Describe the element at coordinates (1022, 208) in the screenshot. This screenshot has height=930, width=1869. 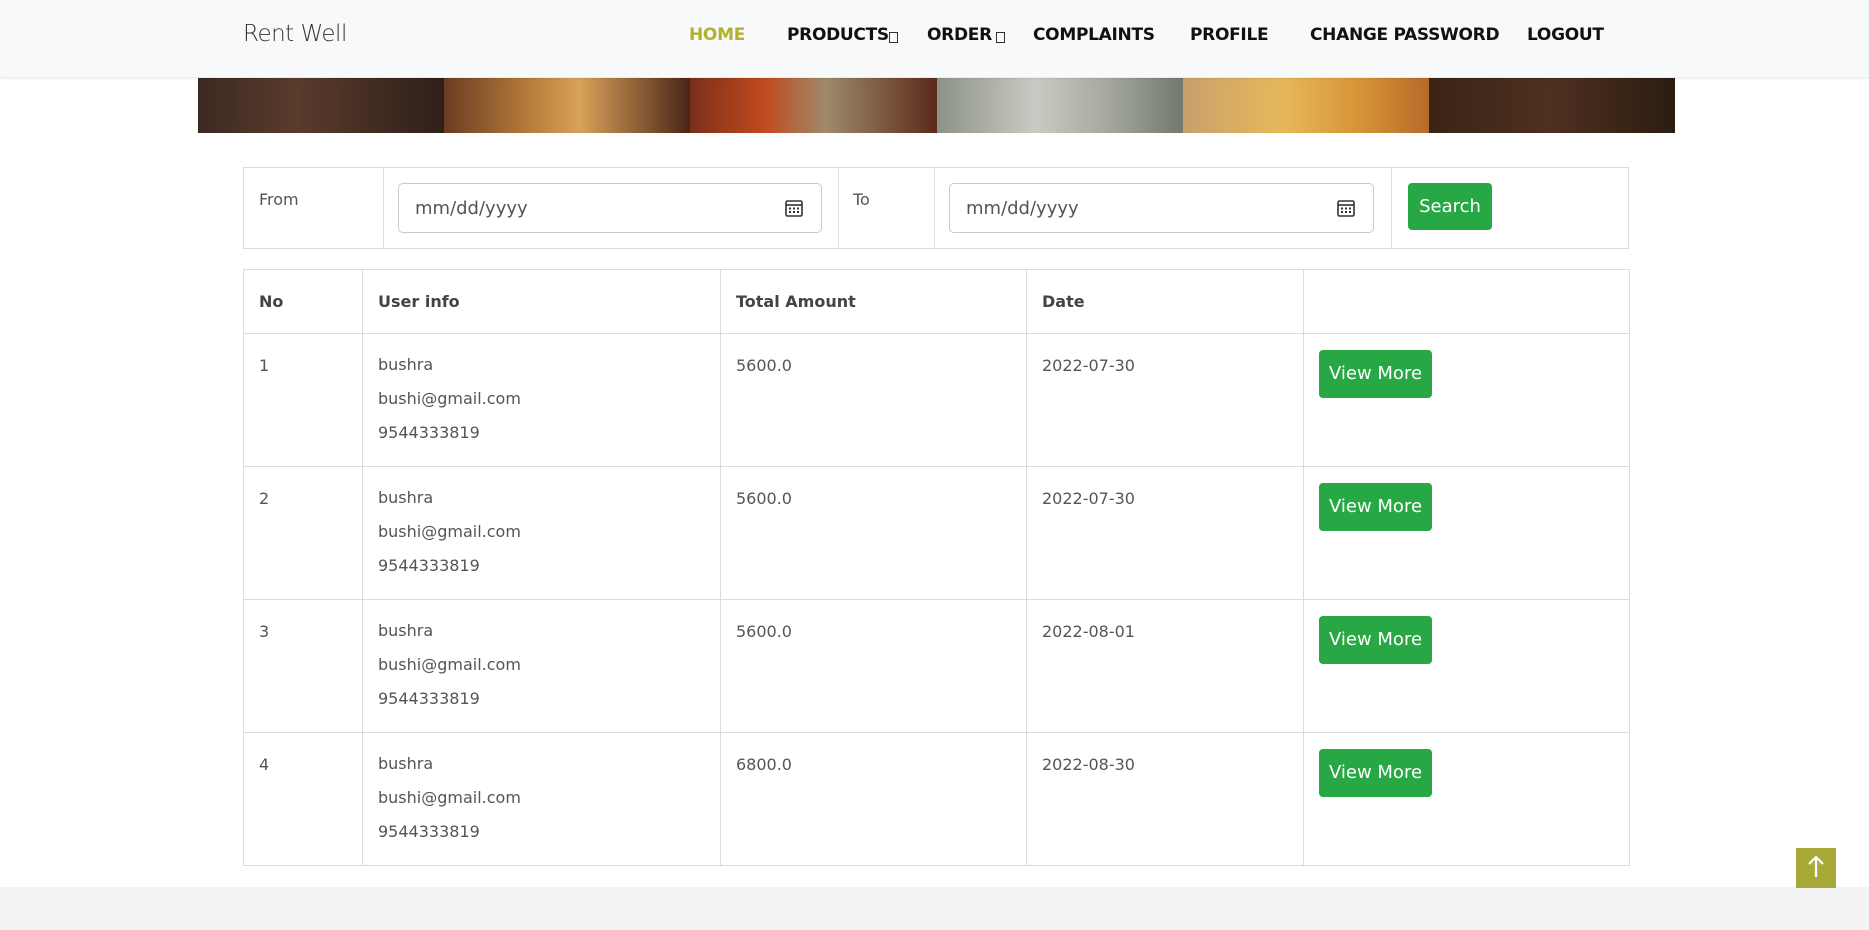
I see `to-date-placeholder: mm/dd/yyyy` at that location.